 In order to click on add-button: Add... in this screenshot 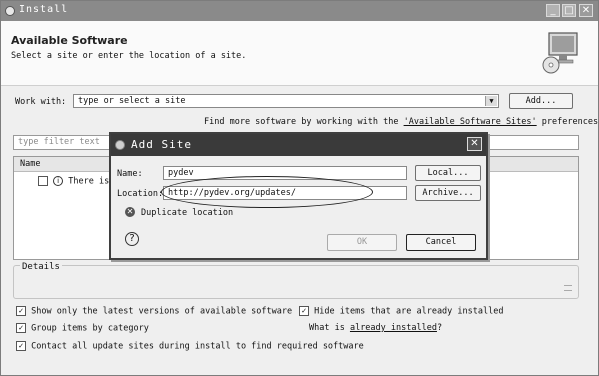, I will do `click(541, 101)`.